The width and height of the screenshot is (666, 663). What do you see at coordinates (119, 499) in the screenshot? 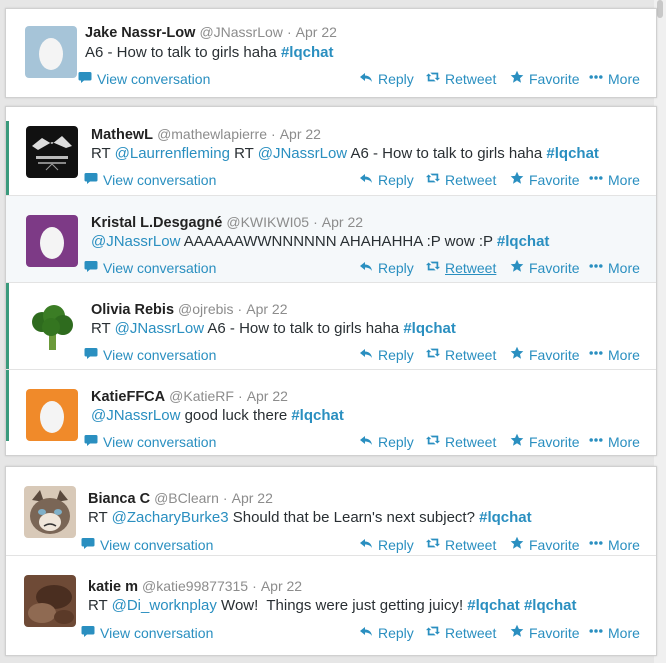
I see `user-name: Bianca C` at bounding box center [119, 499].